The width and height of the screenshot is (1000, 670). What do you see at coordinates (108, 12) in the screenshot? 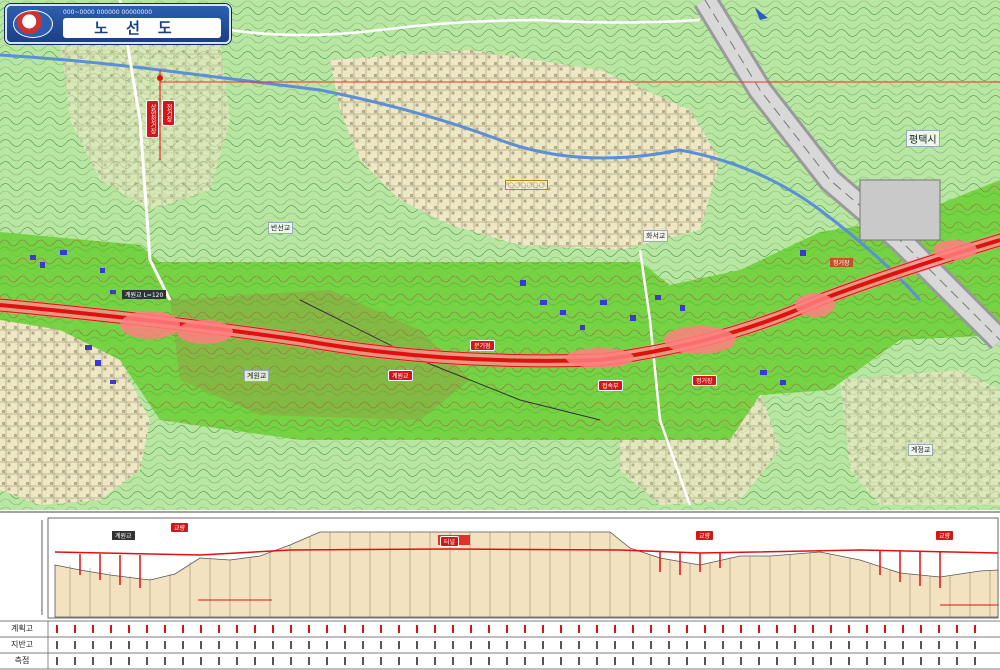
I see `title-subtitle: 000~0000 000000 00000000` at bounding box center [108, 12].